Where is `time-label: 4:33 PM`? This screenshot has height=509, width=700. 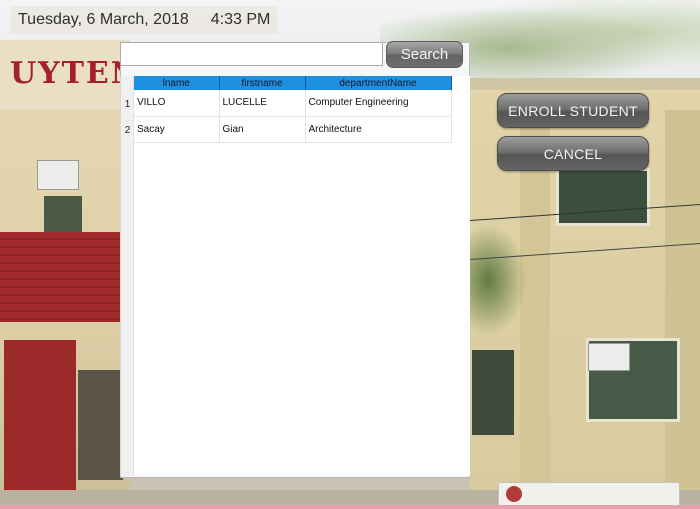 time-label: 4:33 PM is located at coordinates (240, 19).